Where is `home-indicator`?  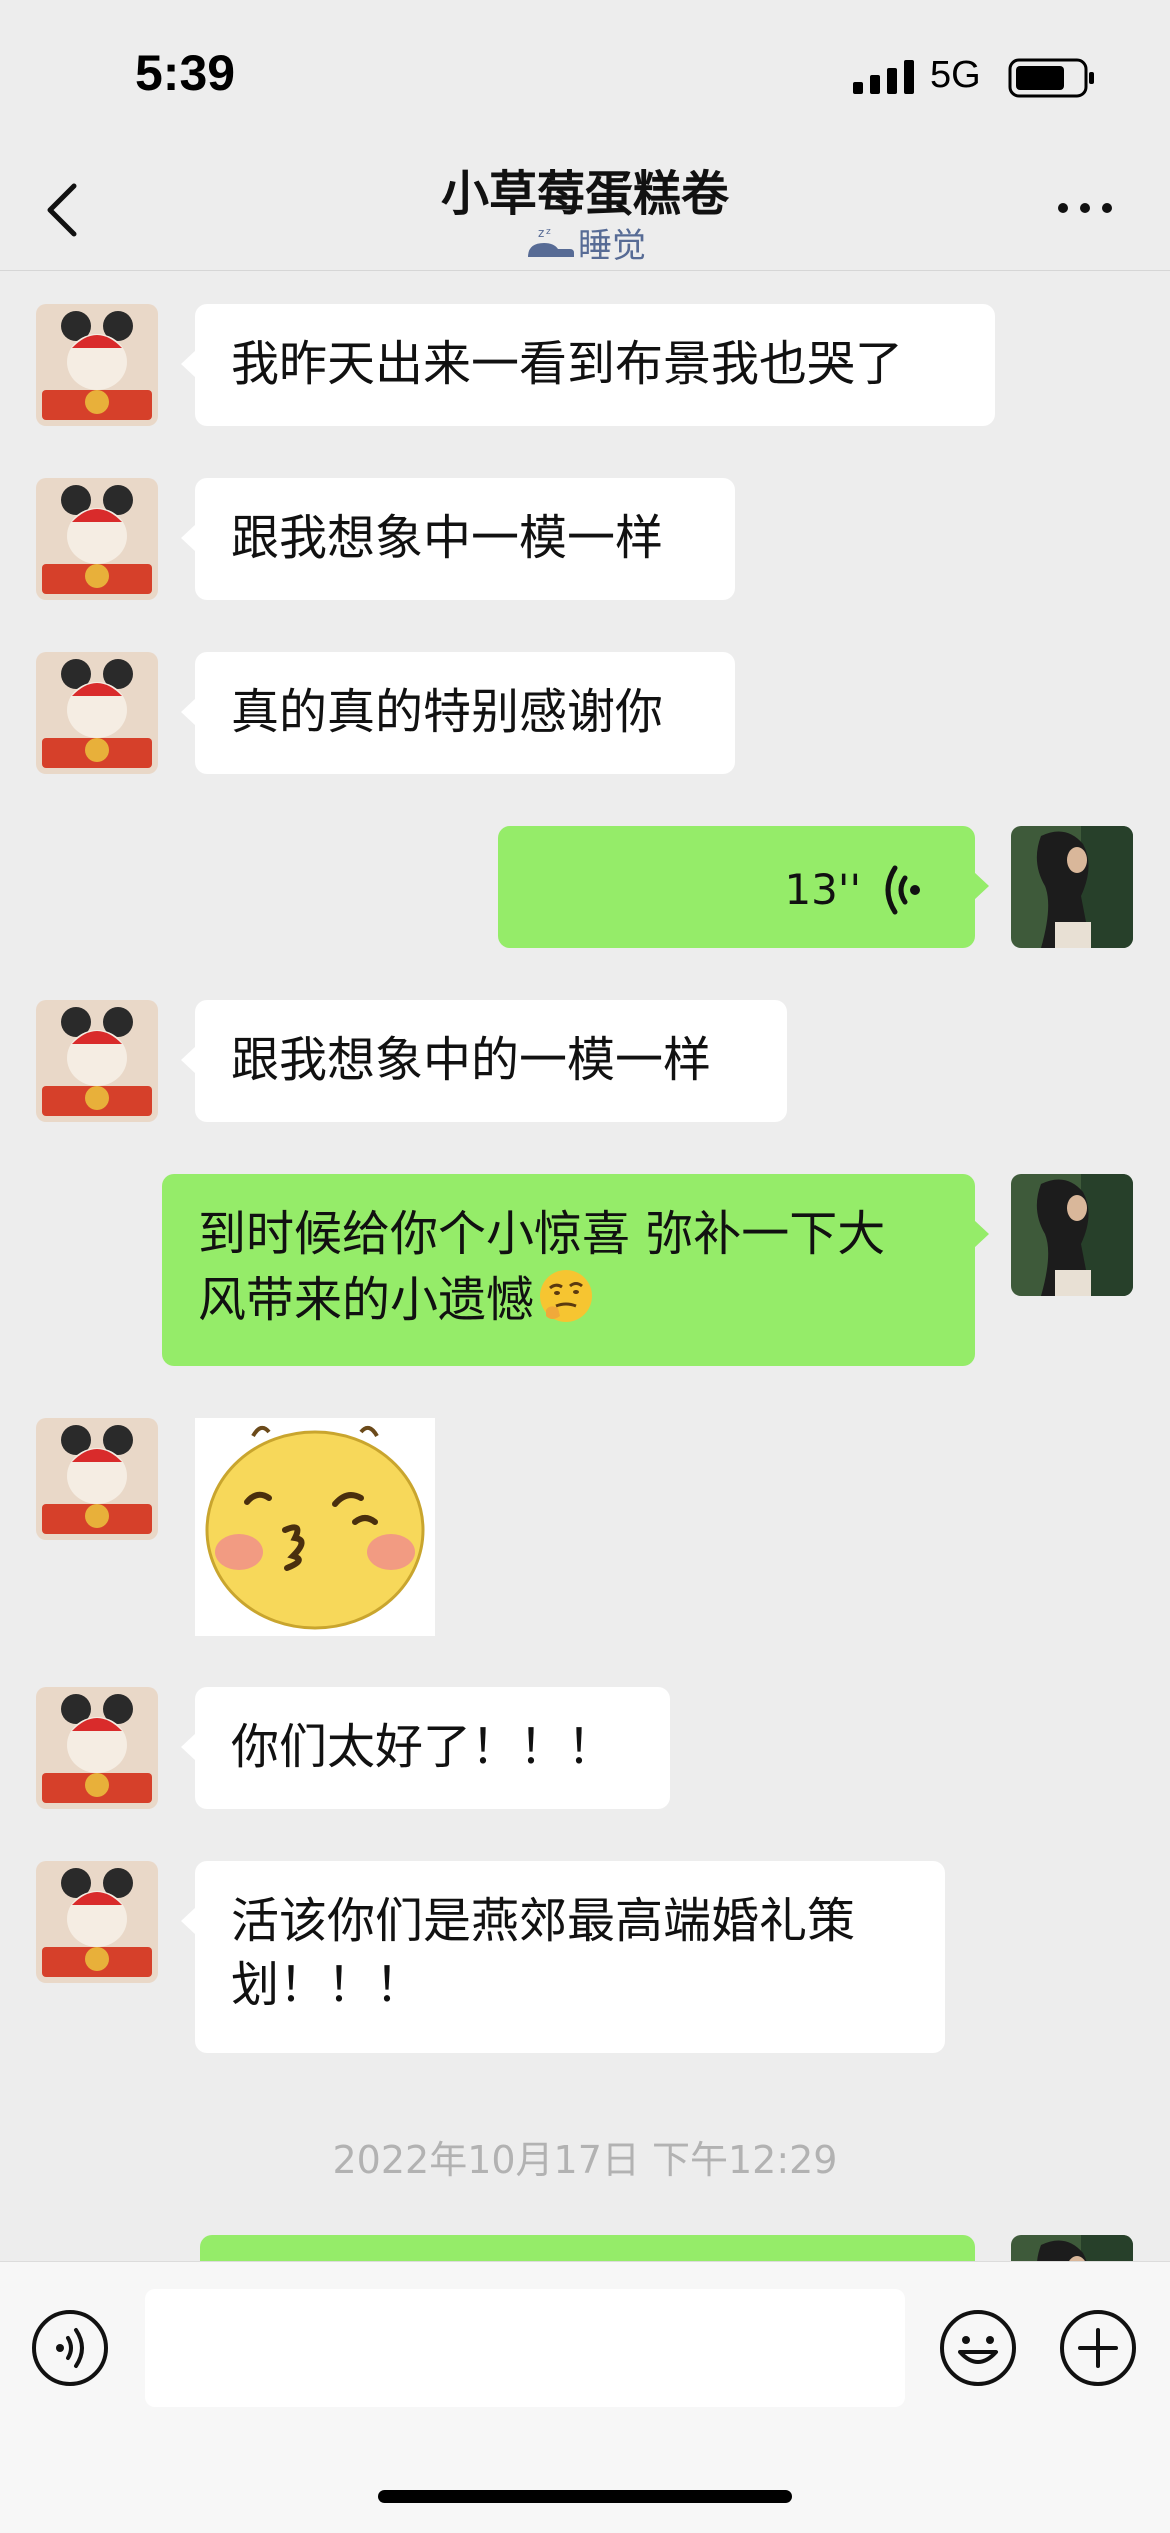
home-indicator is located at coordinates (585, 2496).